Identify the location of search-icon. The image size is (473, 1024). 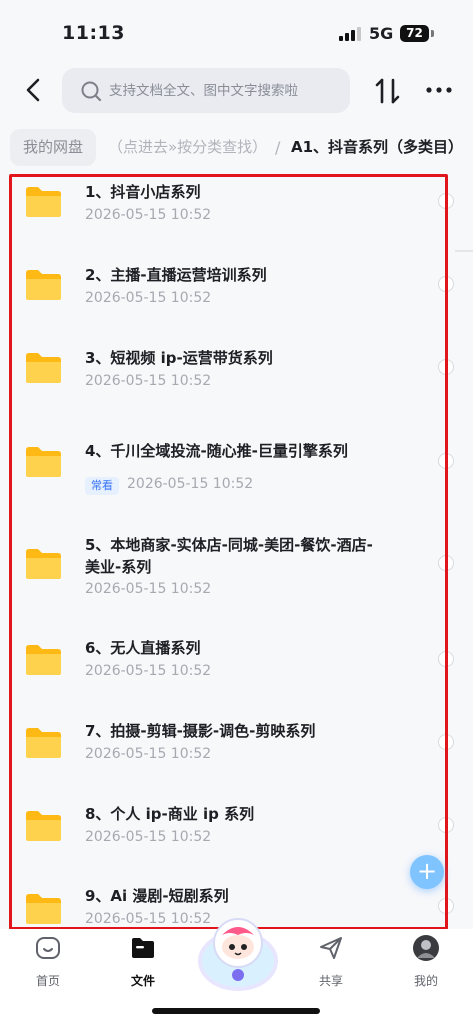
(91, 91).